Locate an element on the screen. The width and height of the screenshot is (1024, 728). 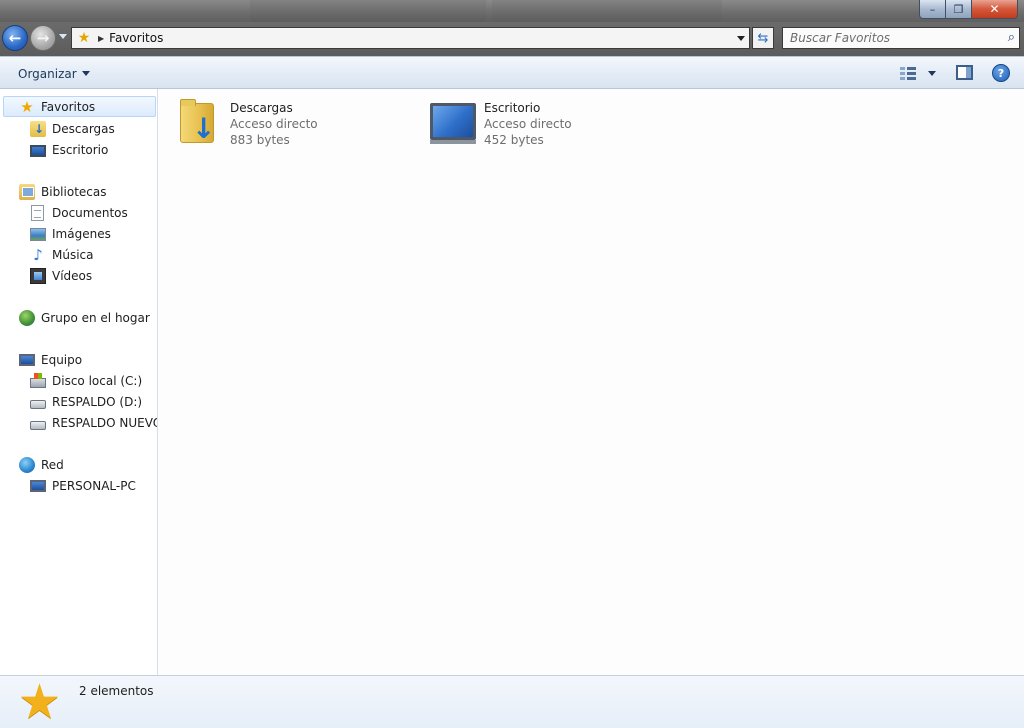
search-box: ⌕ is located at coordinates (901, 38).